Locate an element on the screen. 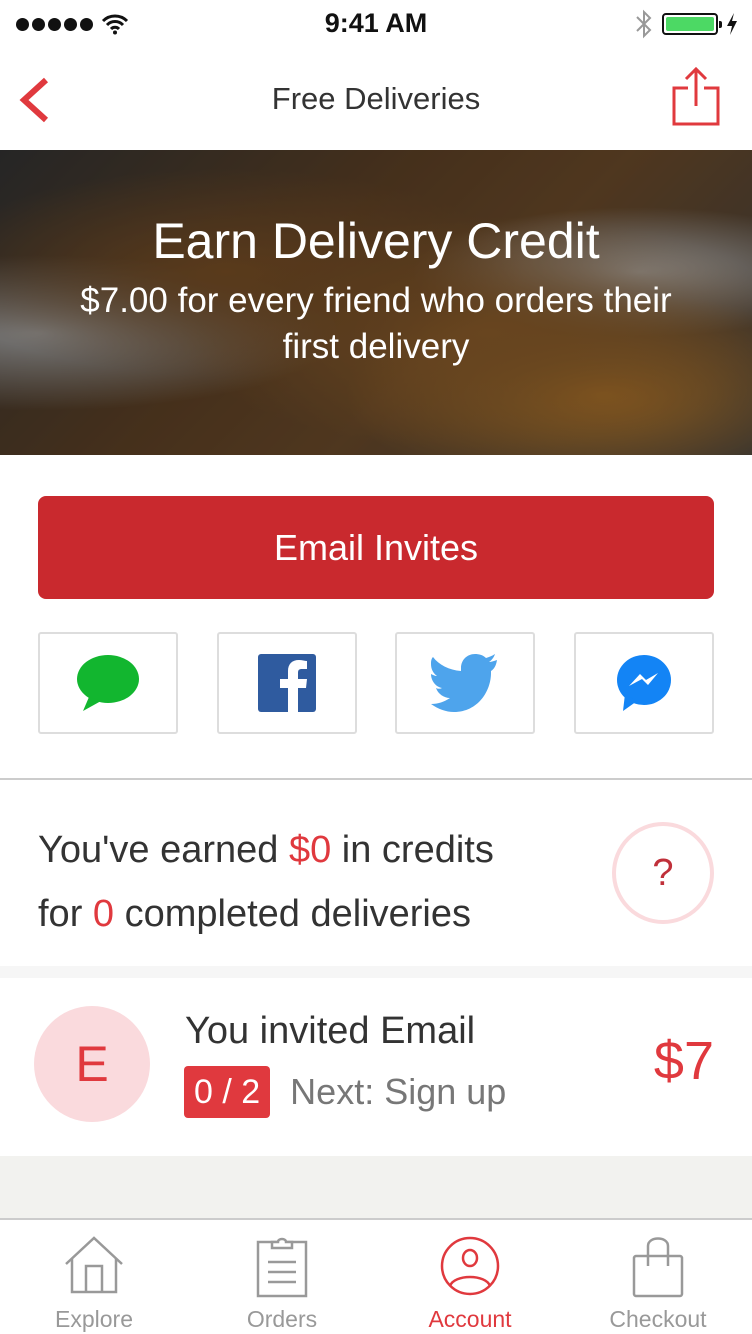 The width and height of the screenshot is (752, 1334). navigation-bar: Free Deliveries is located at coordinates (376, 99).